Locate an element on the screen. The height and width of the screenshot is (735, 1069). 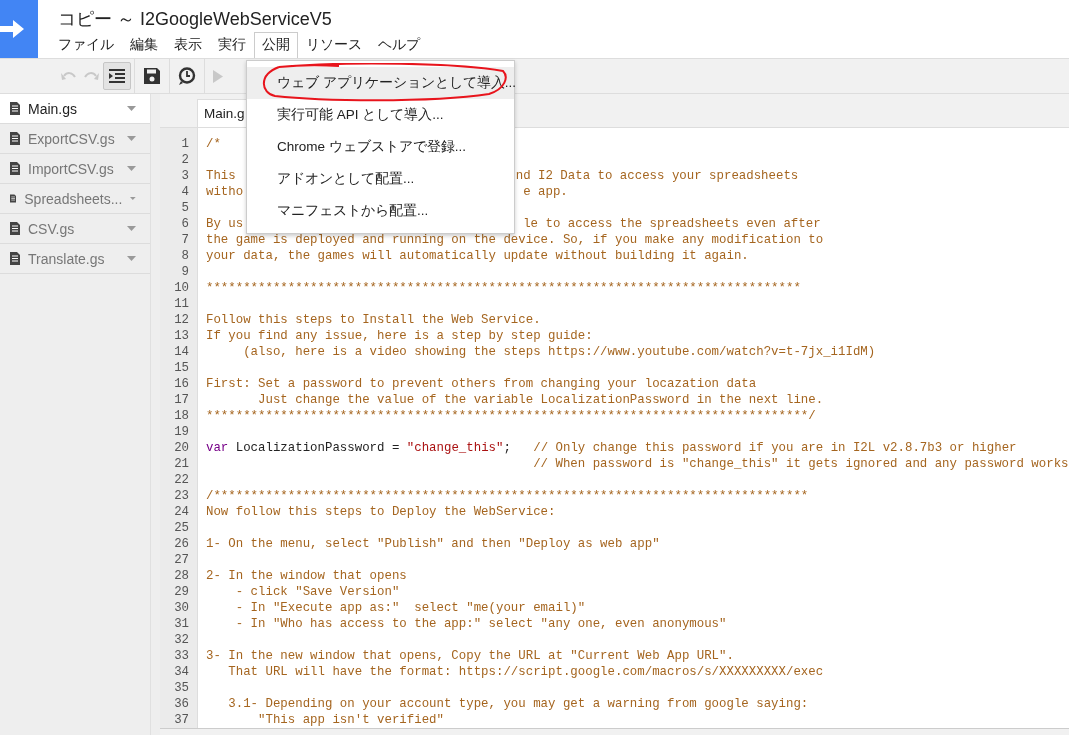
code-line: This is located at coordinates (221, 176).